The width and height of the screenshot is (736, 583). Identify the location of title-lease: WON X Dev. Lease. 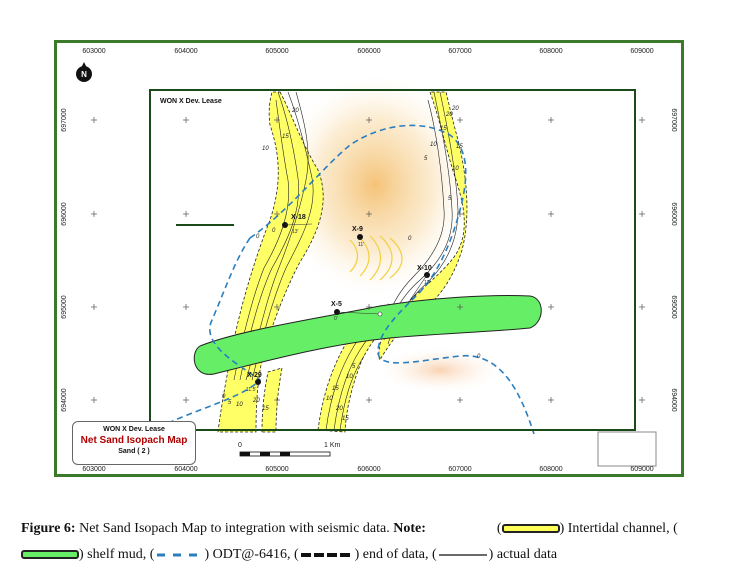
(134, 429).